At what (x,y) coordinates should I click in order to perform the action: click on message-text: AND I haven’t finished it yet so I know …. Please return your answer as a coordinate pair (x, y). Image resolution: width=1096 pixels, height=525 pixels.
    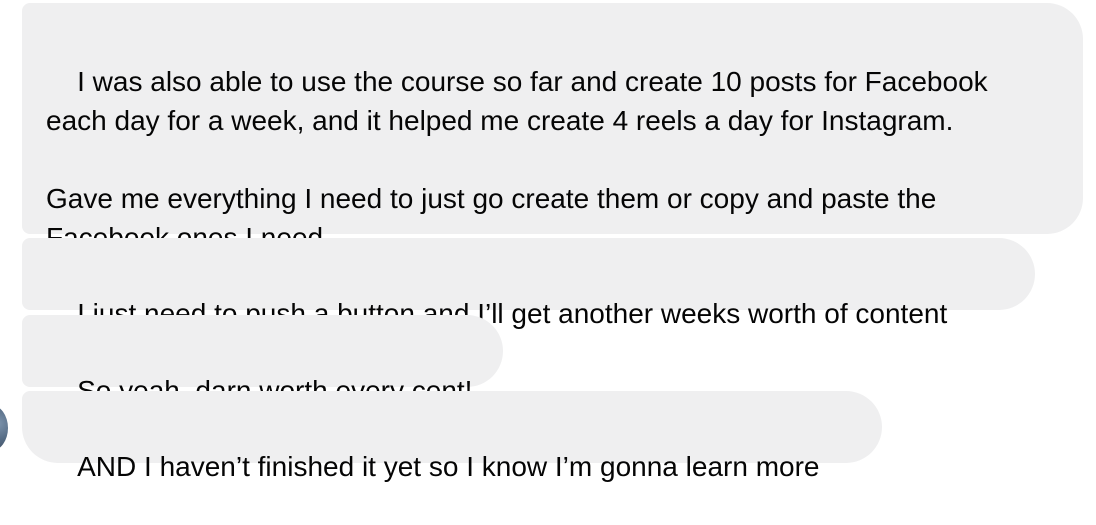
    Looking at the image, I should click on (448, 466).